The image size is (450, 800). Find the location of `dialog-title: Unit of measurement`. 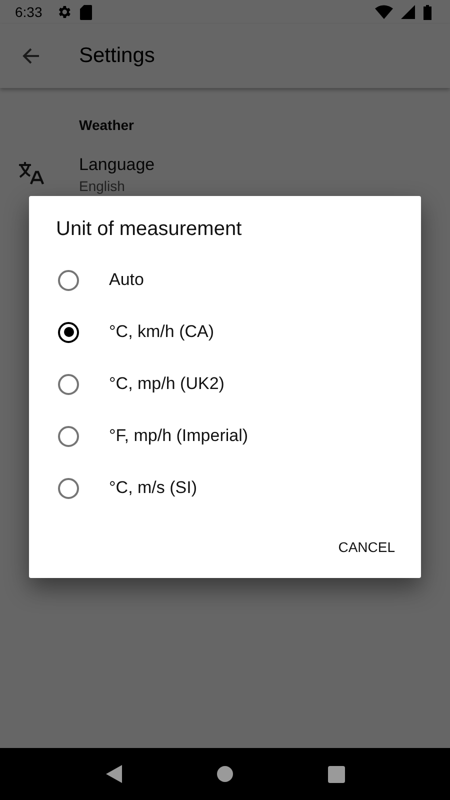

dialog-title: Unit of measurement is located at coordinates (149, 229).